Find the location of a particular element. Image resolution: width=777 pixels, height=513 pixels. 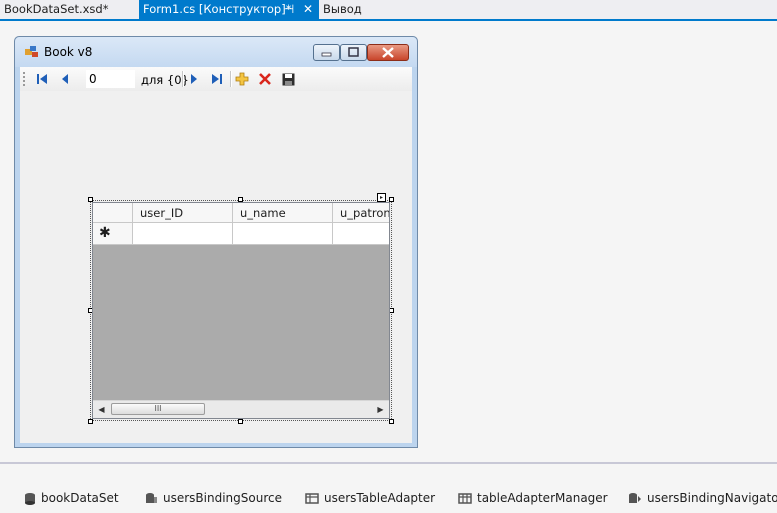

maximize-icon is located at coordinates (353, 52).